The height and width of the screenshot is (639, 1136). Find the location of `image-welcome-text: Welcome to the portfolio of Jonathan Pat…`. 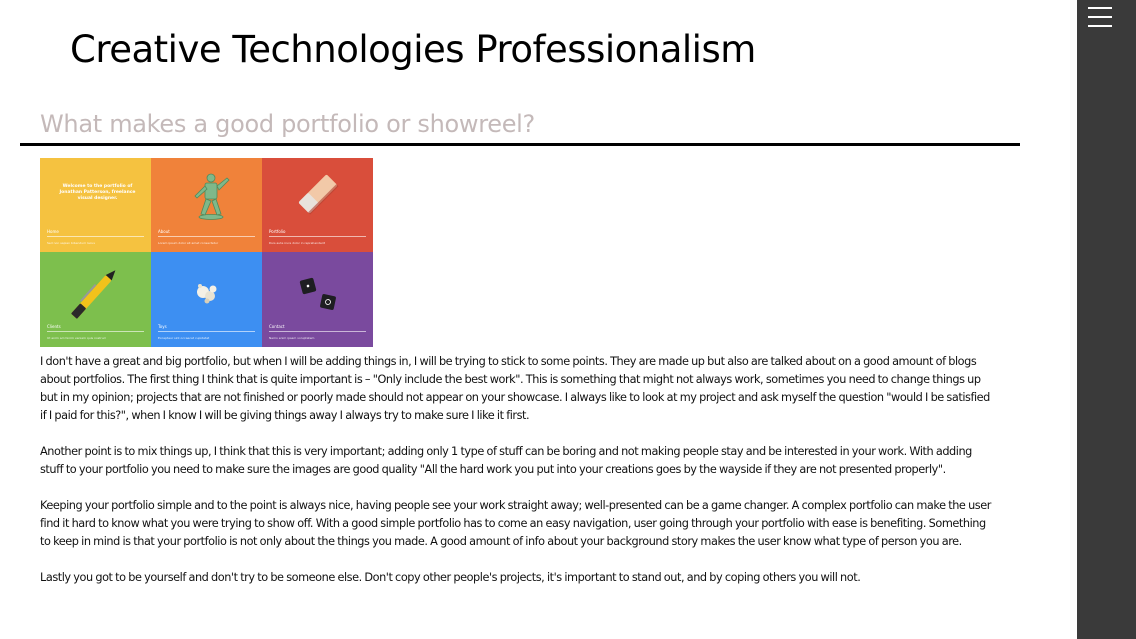

image-welcome-text: Welcome to the portfolio of Jonathan Pat… is located at coordinates (97, 192).